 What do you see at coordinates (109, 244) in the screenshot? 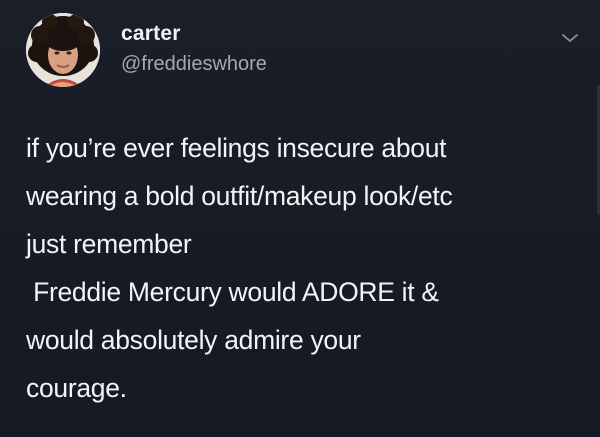
I see `tweet-text-line: just remember` at bounding box center [109, 244].